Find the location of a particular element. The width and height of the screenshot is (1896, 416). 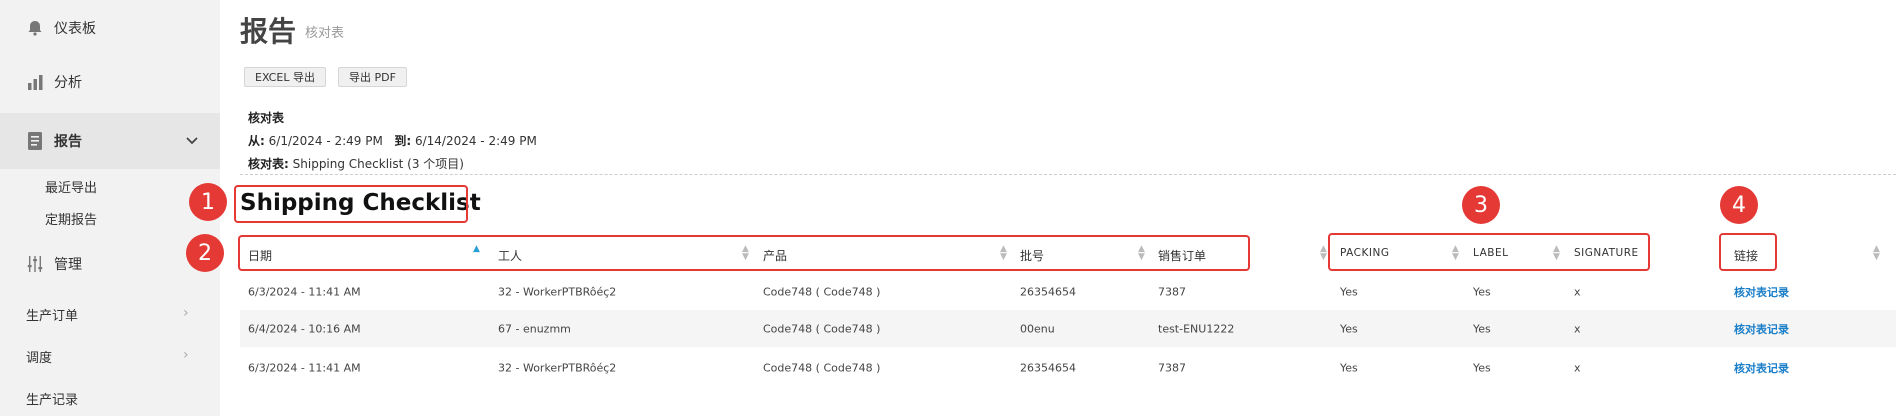

sidebar-item-label: 生产记录 is located at coordinates (52, 400).